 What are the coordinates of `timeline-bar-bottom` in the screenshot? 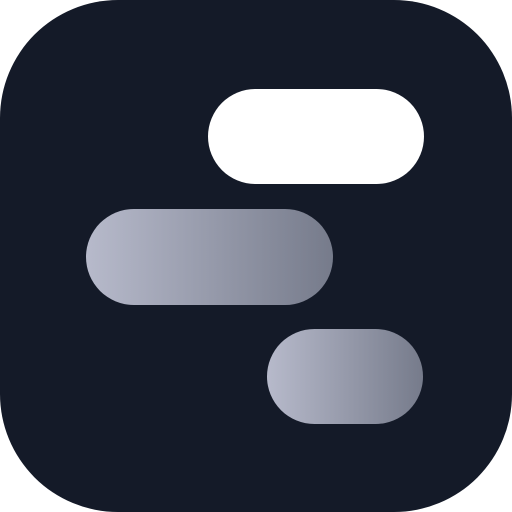 It's located at (345, 376).